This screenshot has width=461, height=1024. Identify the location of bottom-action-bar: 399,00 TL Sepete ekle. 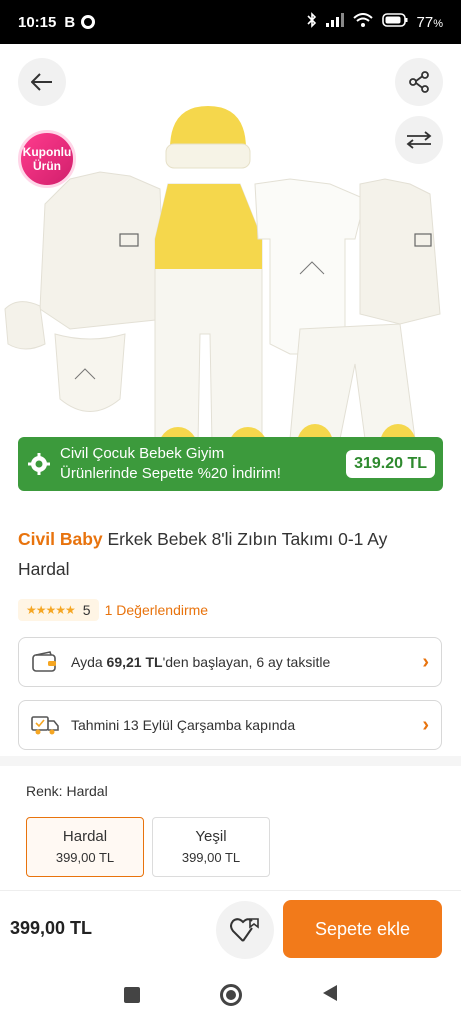
(230, 928).